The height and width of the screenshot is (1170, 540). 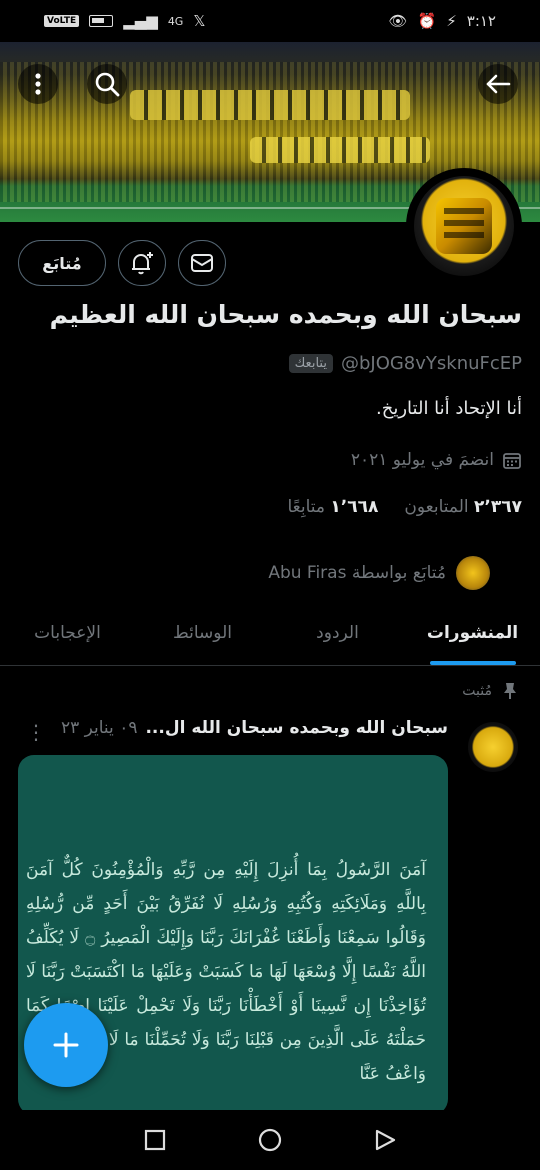 I want to click on followers-count: ١٬٦٦٨, so click(x=354, y=507).